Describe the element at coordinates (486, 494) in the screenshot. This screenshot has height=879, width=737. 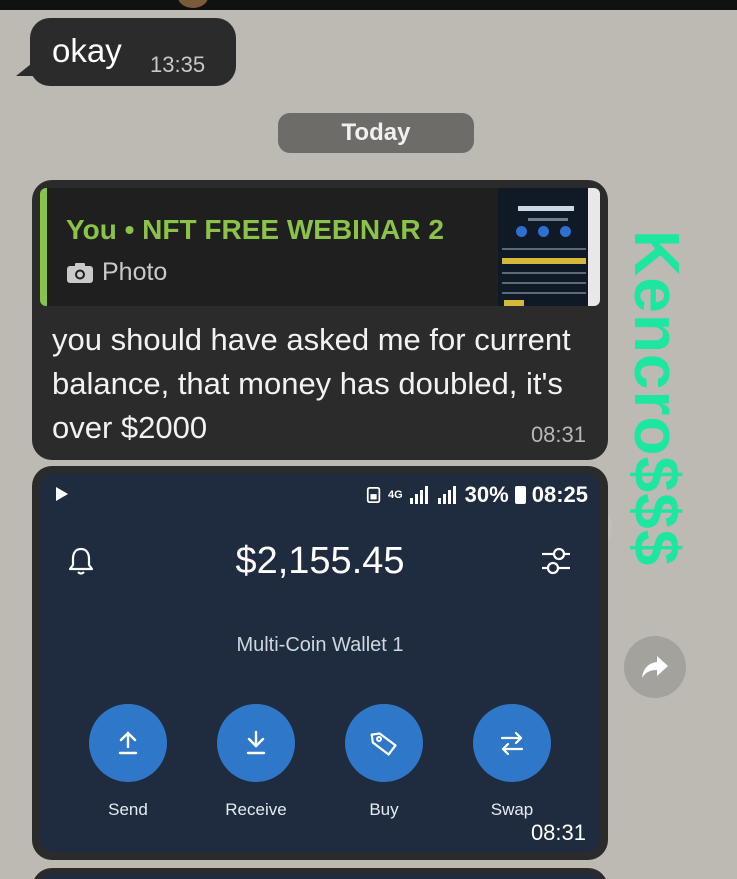
I see `battery-percent: 30%` at that location.